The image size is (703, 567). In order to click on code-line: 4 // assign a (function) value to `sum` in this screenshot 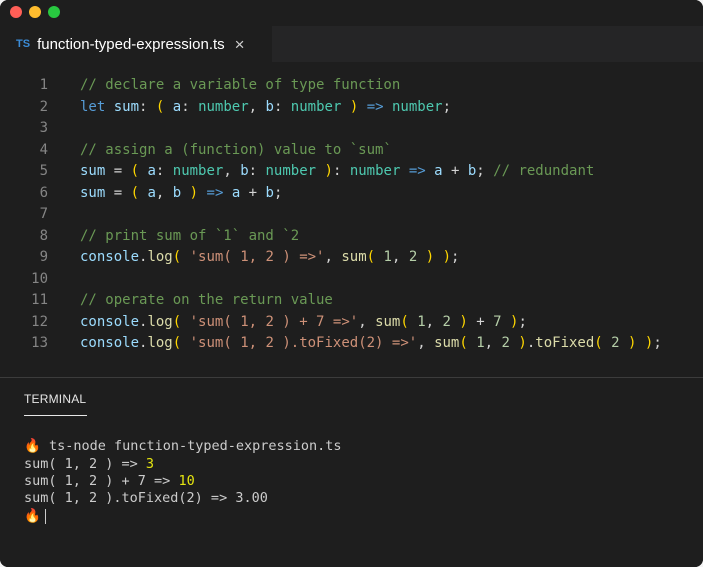, I will do `click(351, 150)`.